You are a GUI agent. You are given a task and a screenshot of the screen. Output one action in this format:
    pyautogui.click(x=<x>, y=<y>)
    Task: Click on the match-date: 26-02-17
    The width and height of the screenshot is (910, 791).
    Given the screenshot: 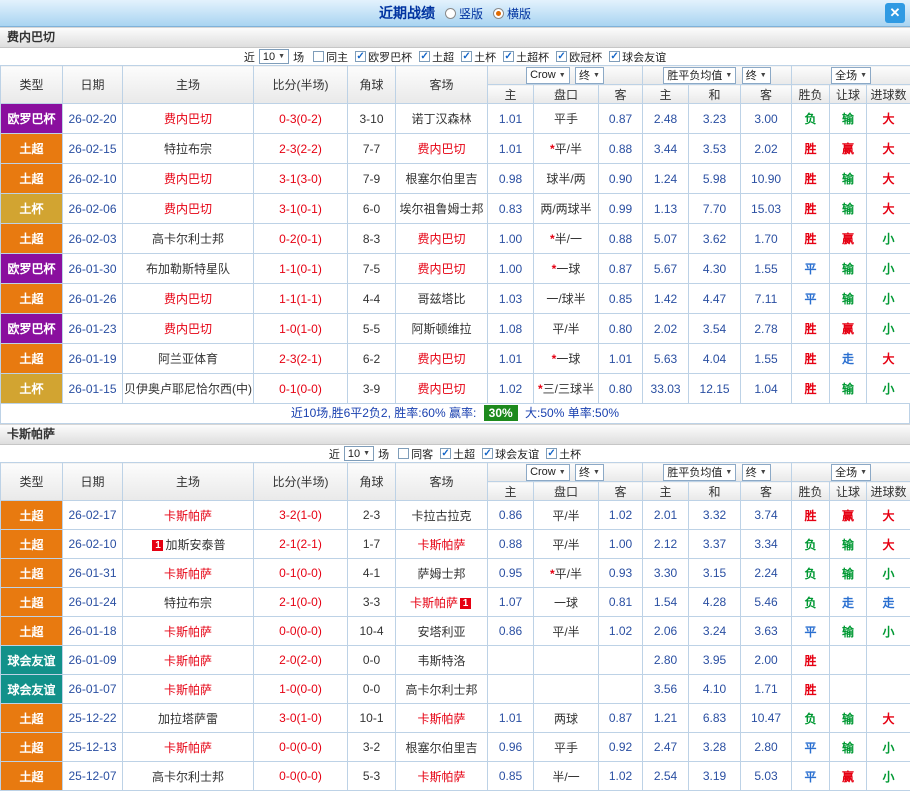 What is the action you would take?
    pyautogui.click(x=93, y=515)
    